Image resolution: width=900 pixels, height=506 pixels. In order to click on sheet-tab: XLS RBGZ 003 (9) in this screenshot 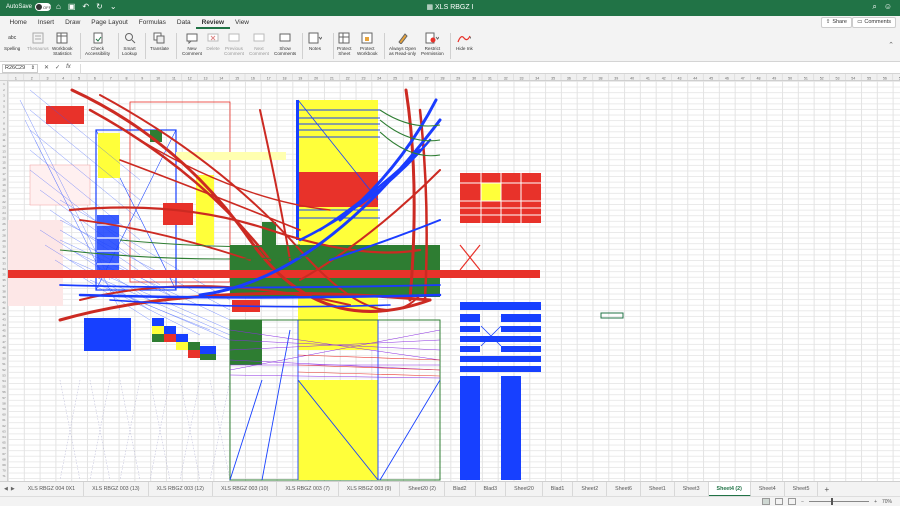, I will do `click(370, 489)`.